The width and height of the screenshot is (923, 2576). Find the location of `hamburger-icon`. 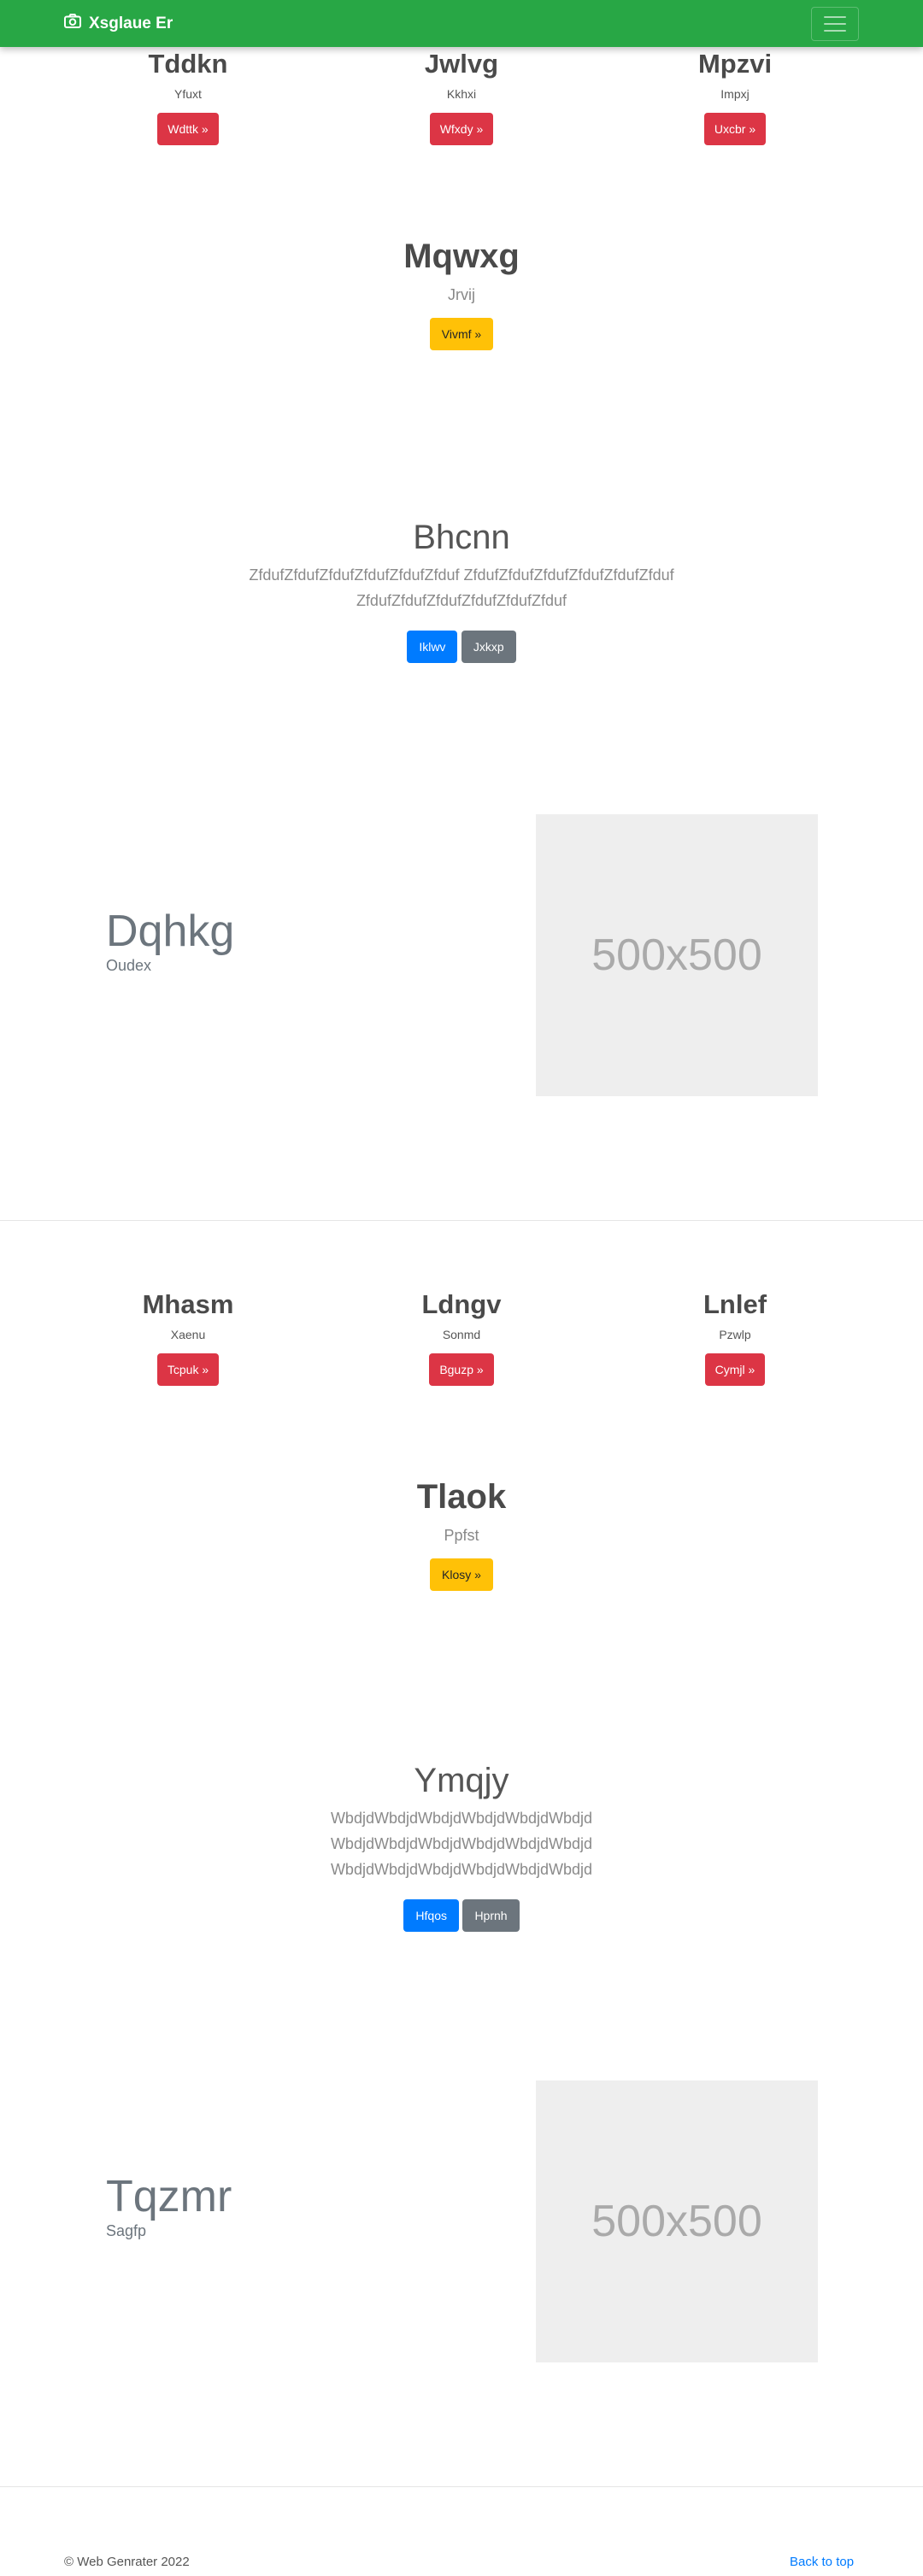

hamburger-icon is located at coordinates (835, 24).